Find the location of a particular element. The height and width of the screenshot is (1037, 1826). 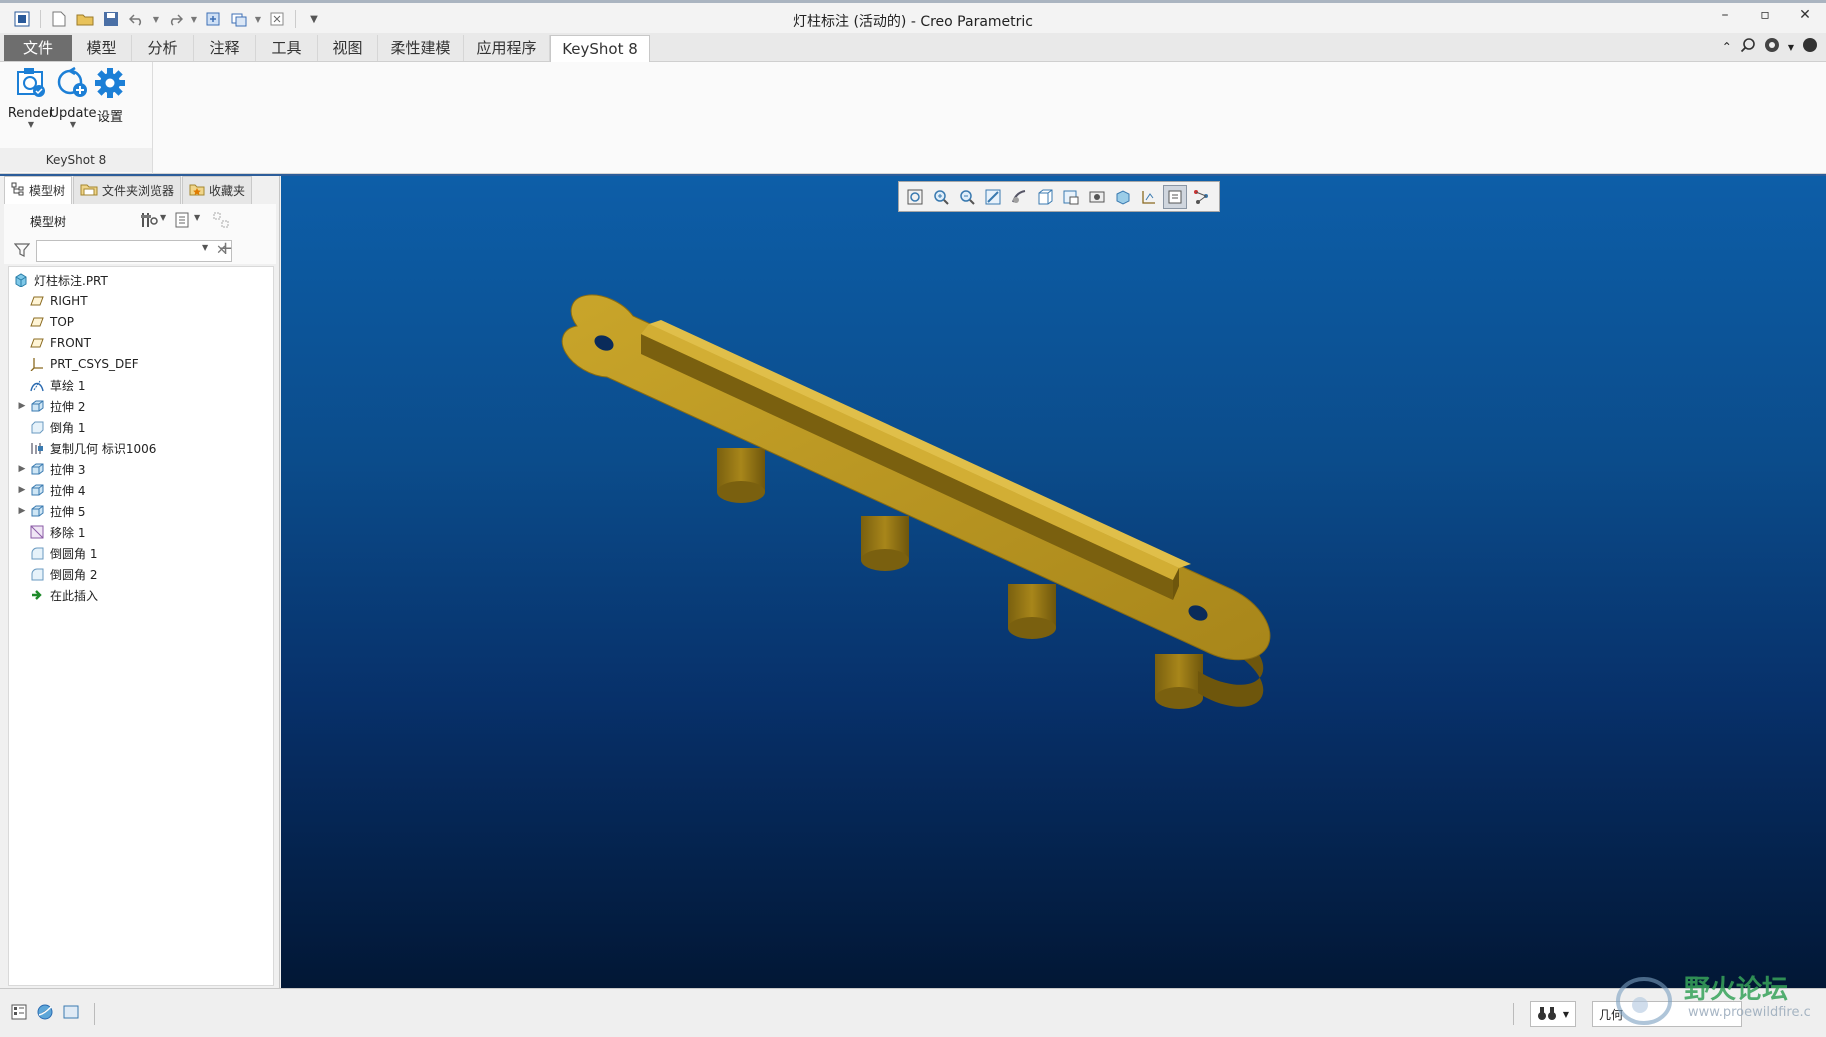

tree-item-right: RIGHT is located at coordinates (51, 301).